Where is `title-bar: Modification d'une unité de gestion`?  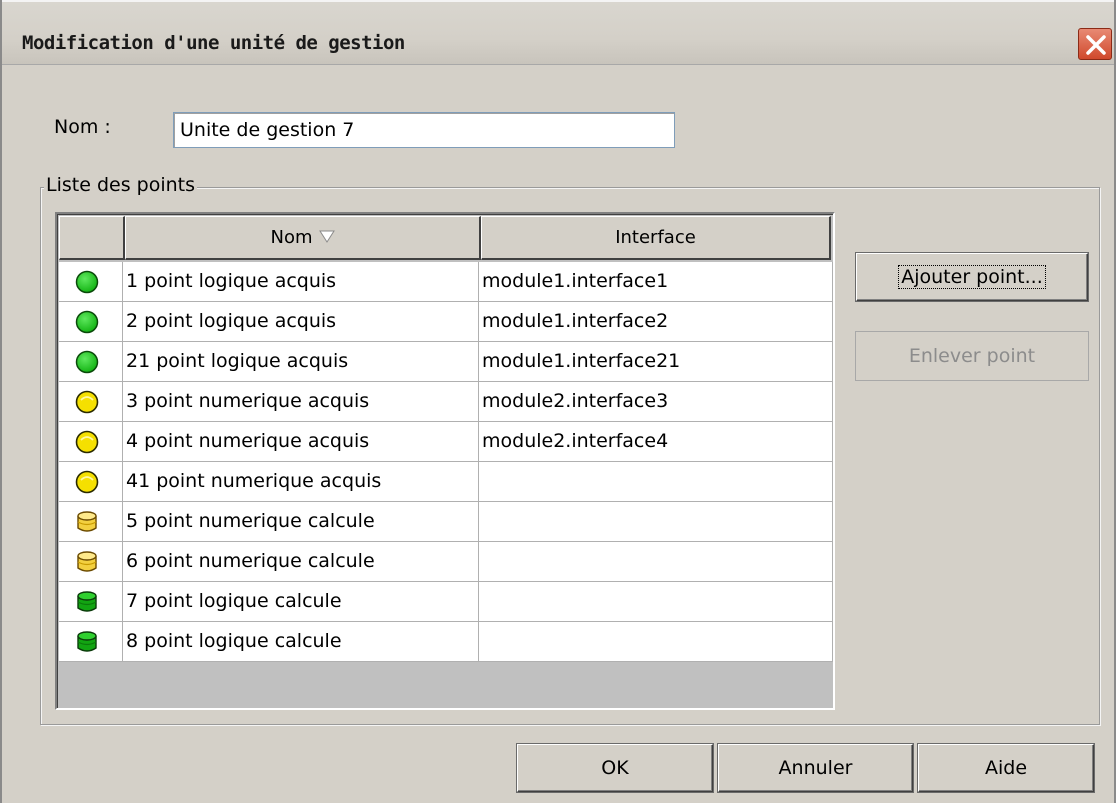 title-bar: Modification d'une unité de gestion is located at coordinates (558, 32).